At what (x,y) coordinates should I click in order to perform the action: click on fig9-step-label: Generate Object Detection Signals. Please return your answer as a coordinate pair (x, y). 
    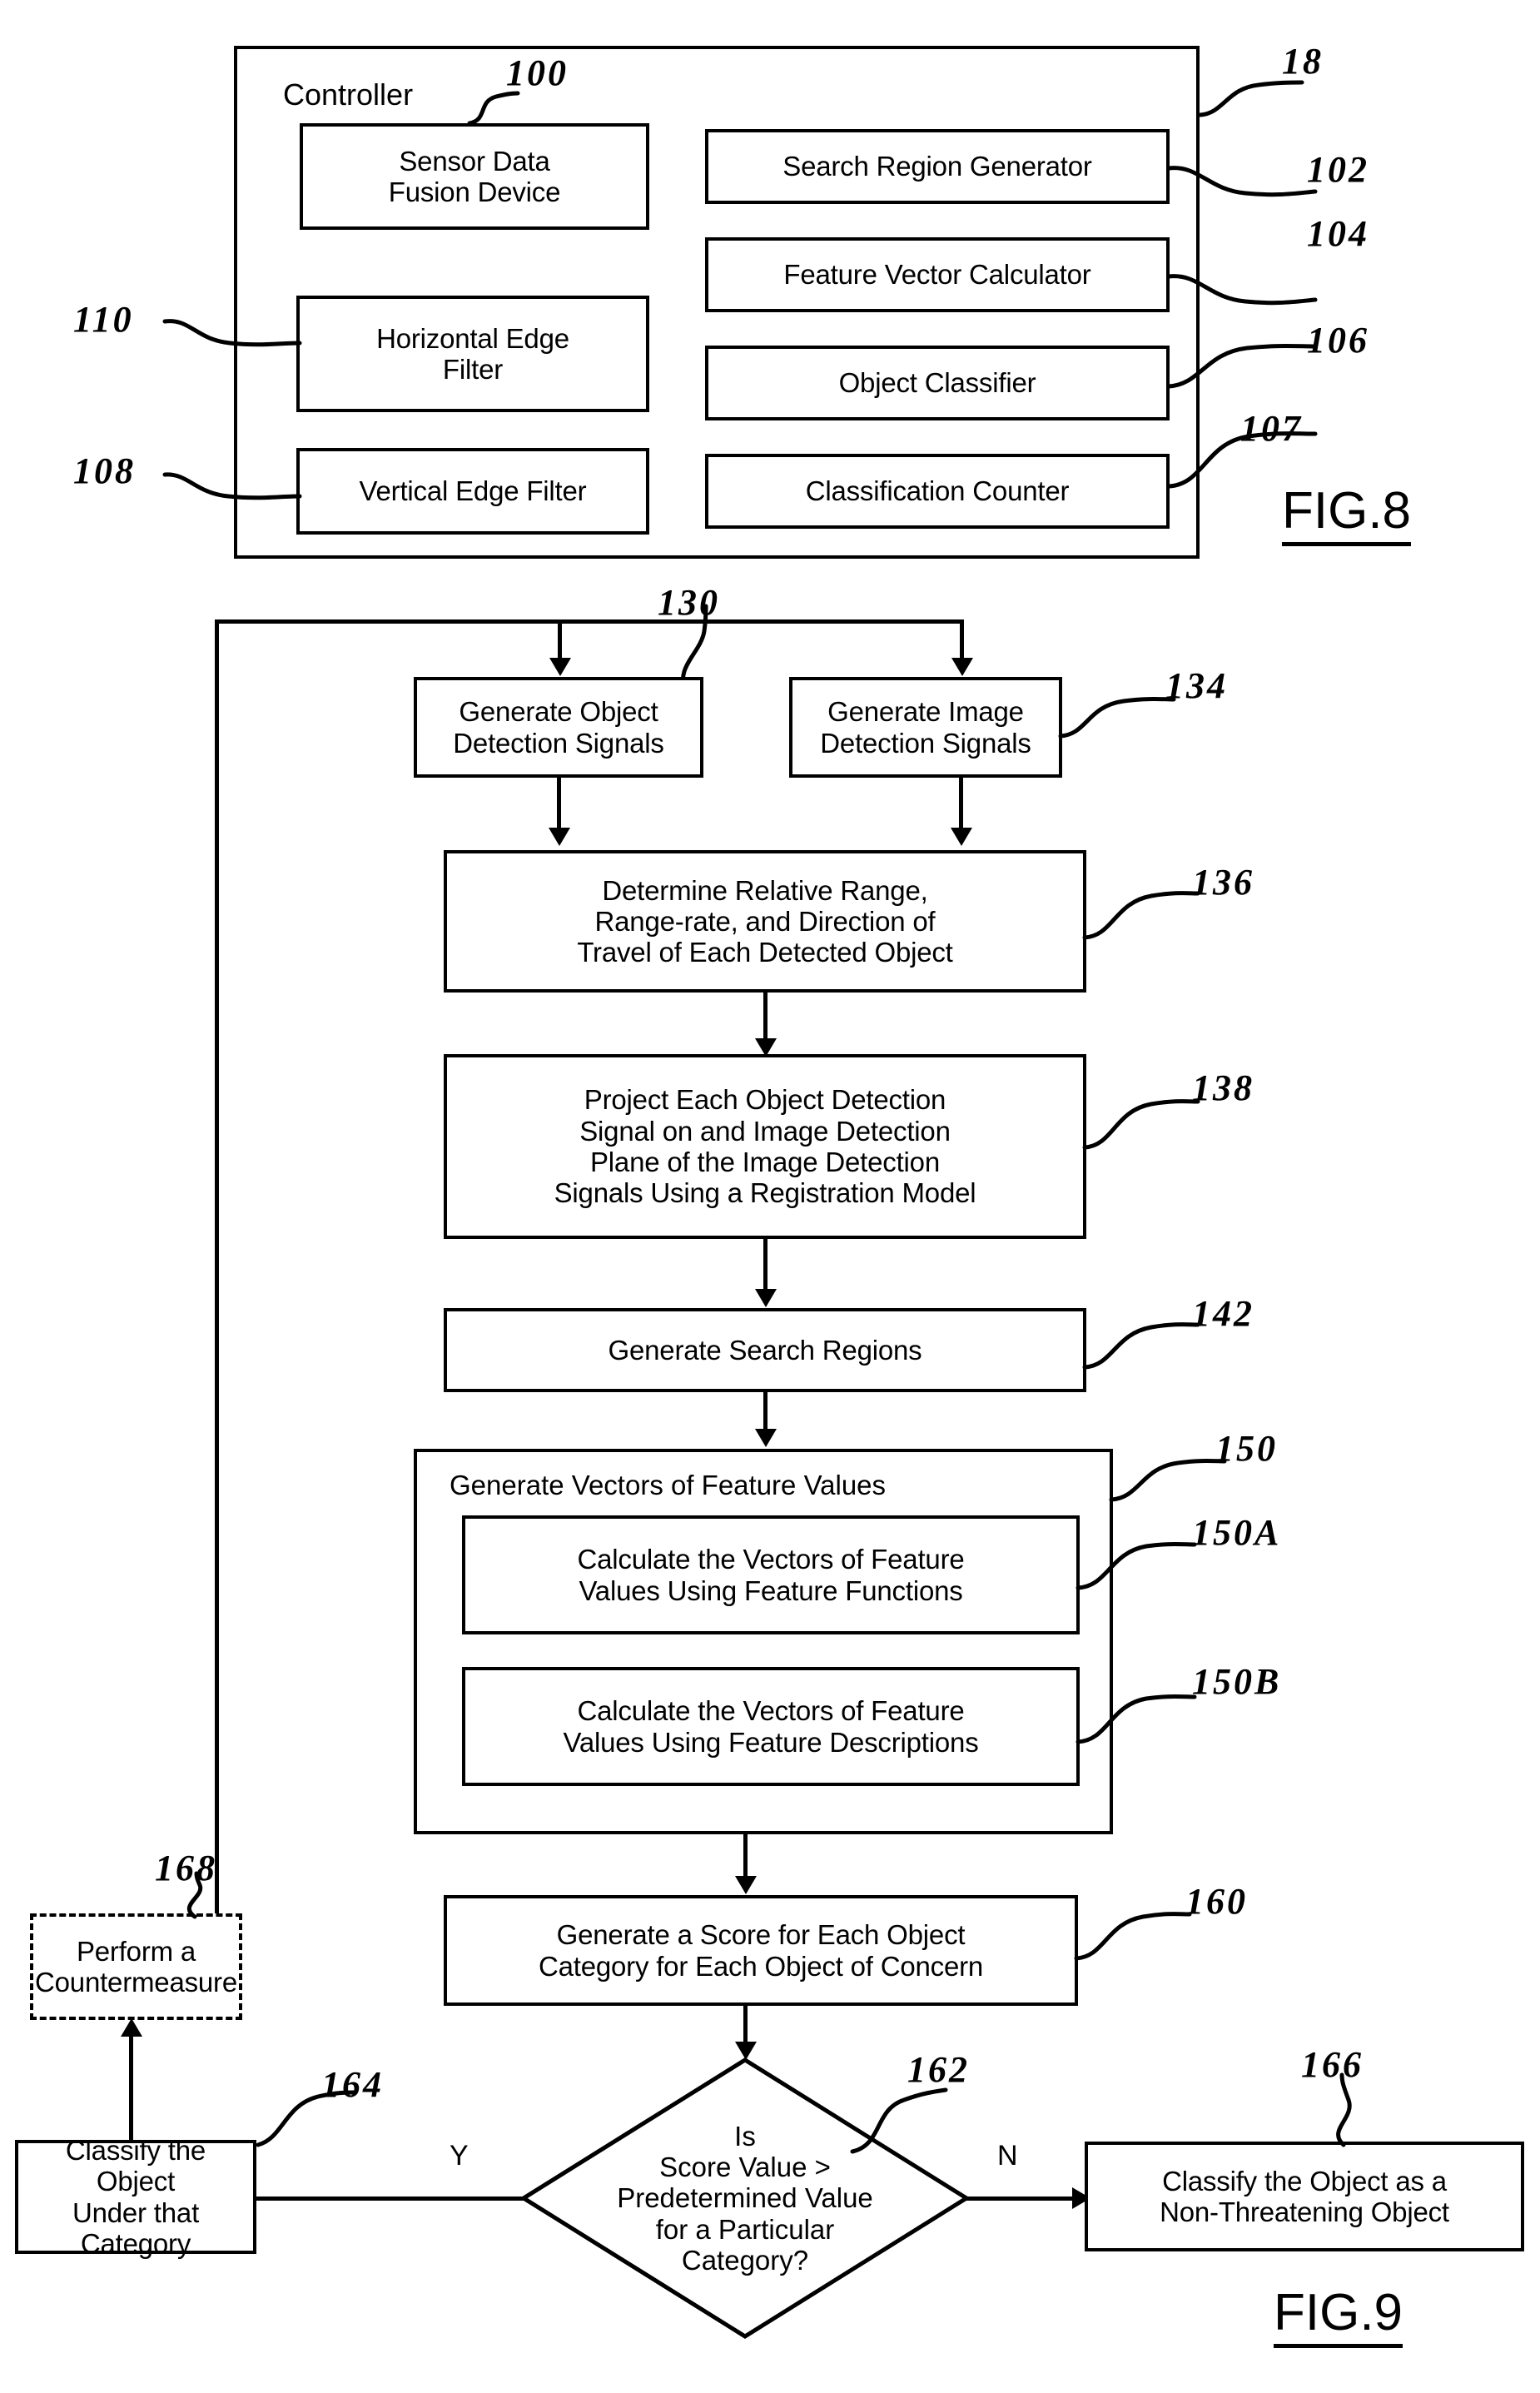
    Looking at the image, I should click on (558, 727).